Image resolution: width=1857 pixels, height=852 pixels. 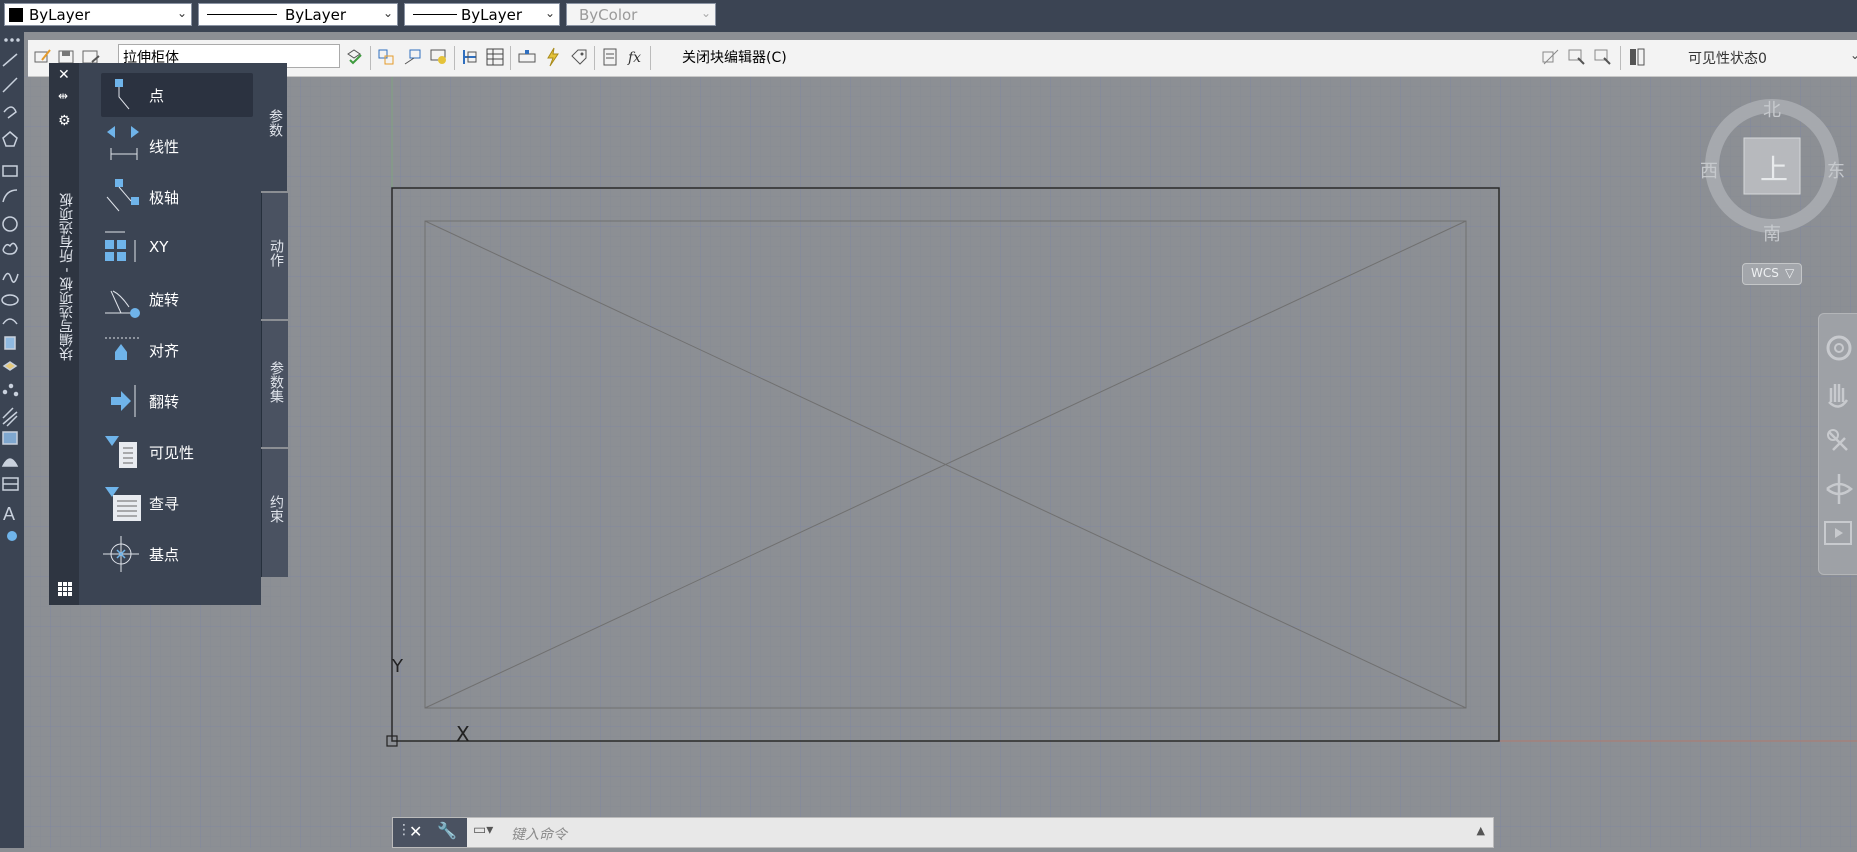 What do you see at coordinates (98, 14) in the screenshot?
I see `color-dropdown: ByLayer ⌄` at bounding box center [98, 14].